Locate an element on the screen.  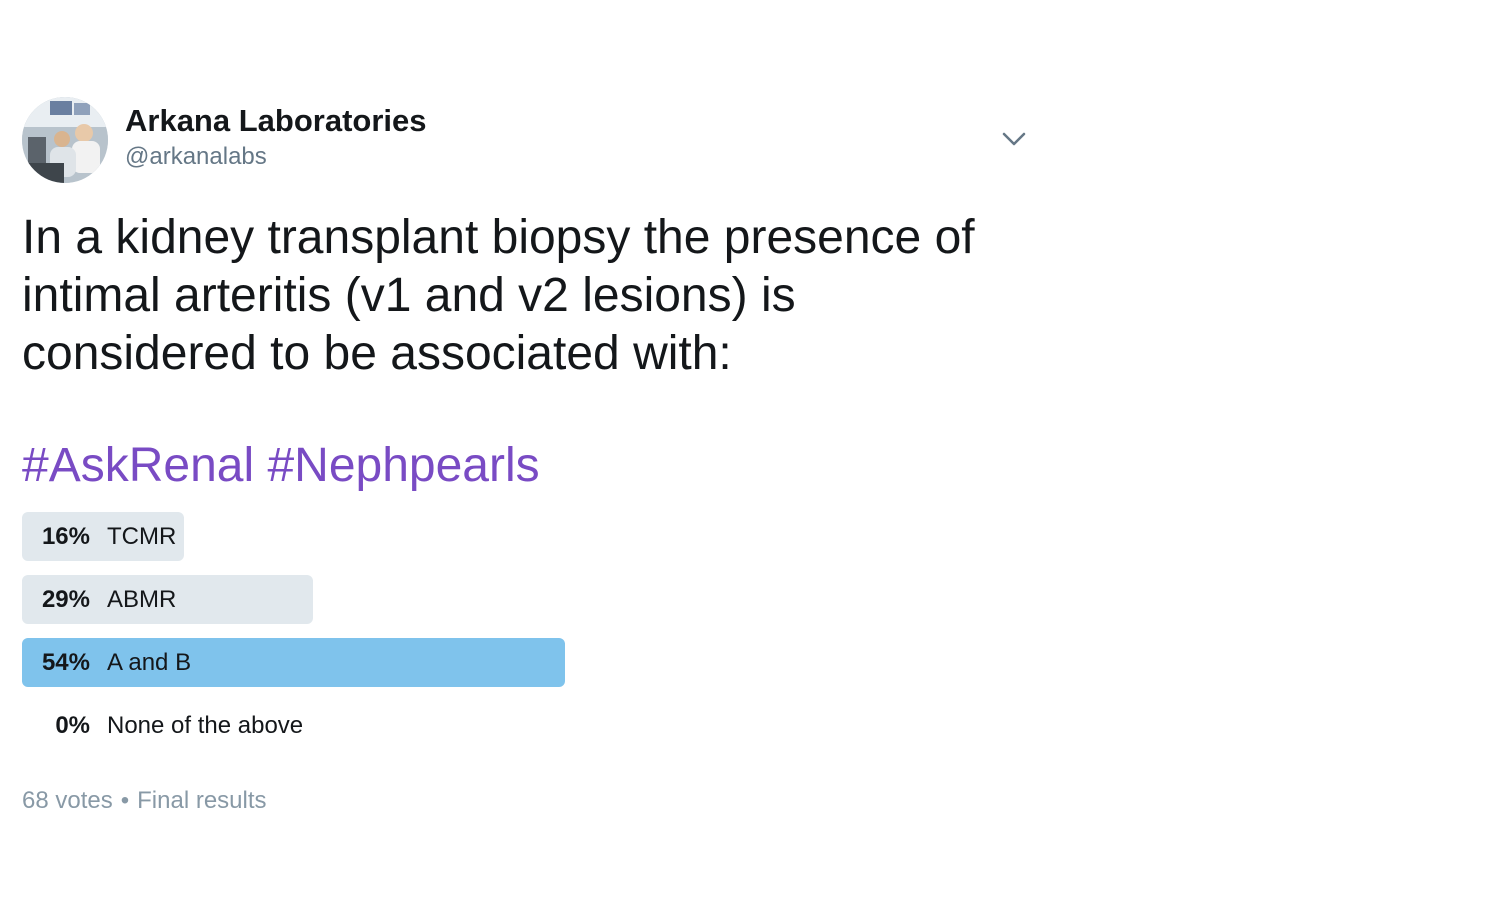
poll-label: ABMR is located at coordinates (142, 599).